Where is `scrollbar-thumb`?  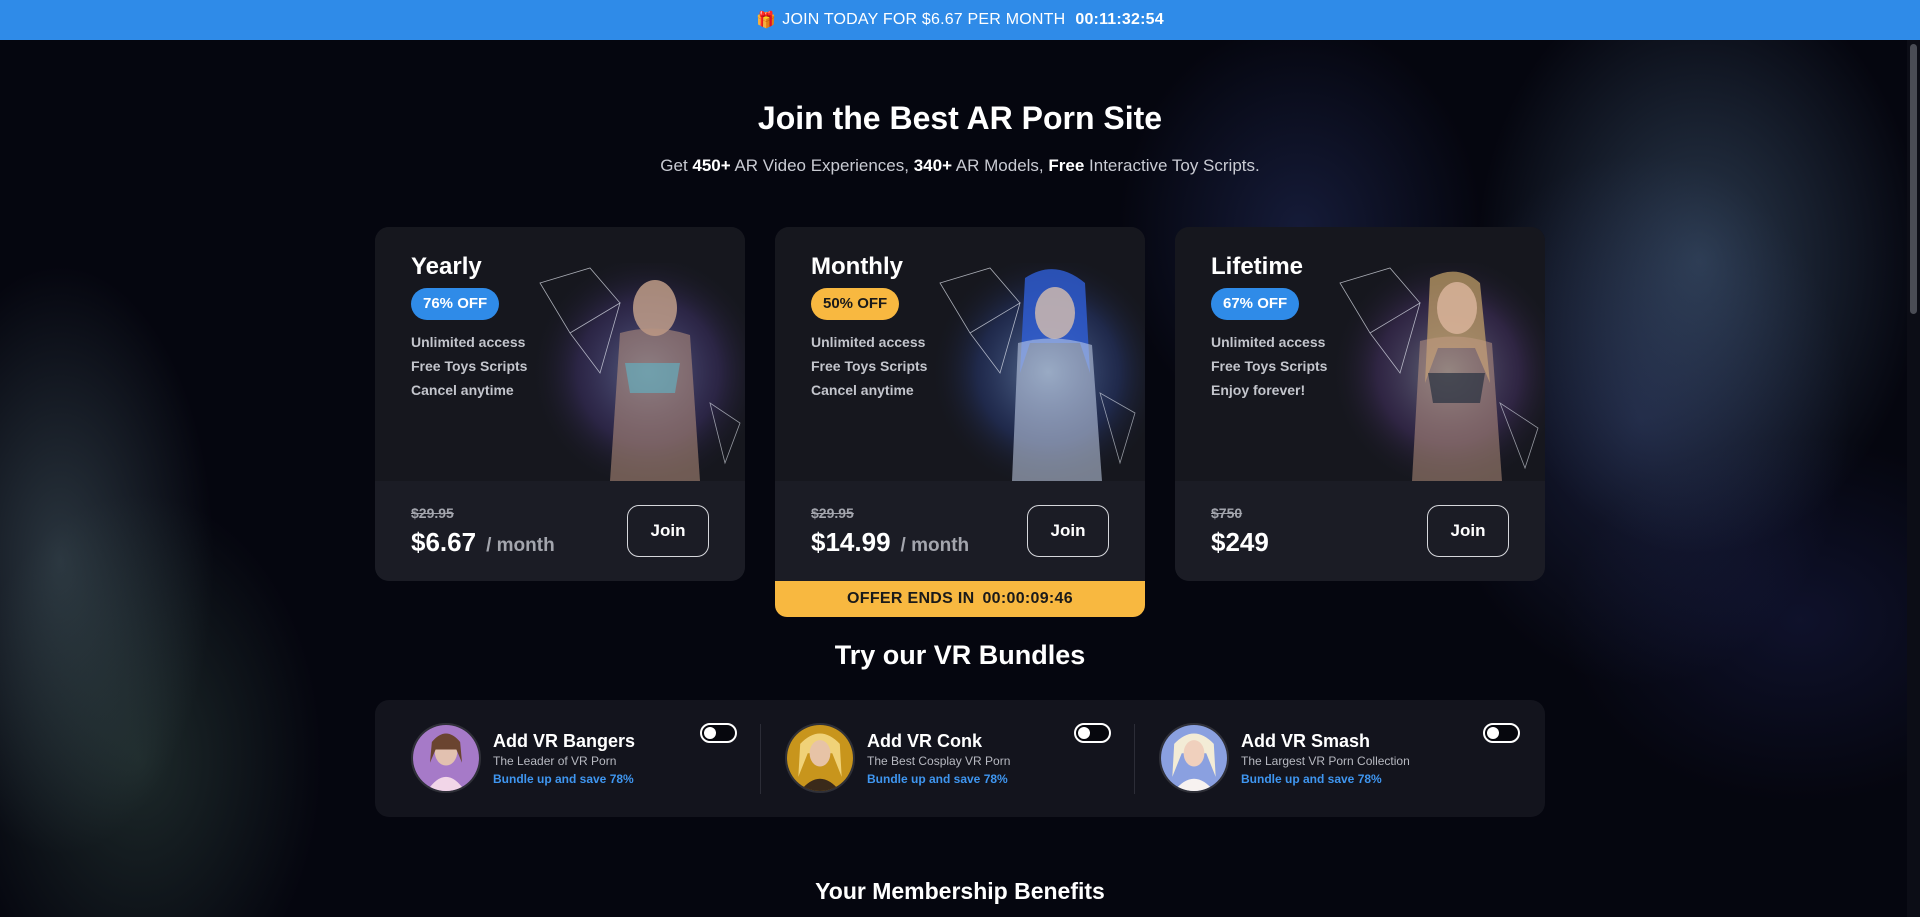
scrollbar-thumb is located at coordinates (1913, 179).